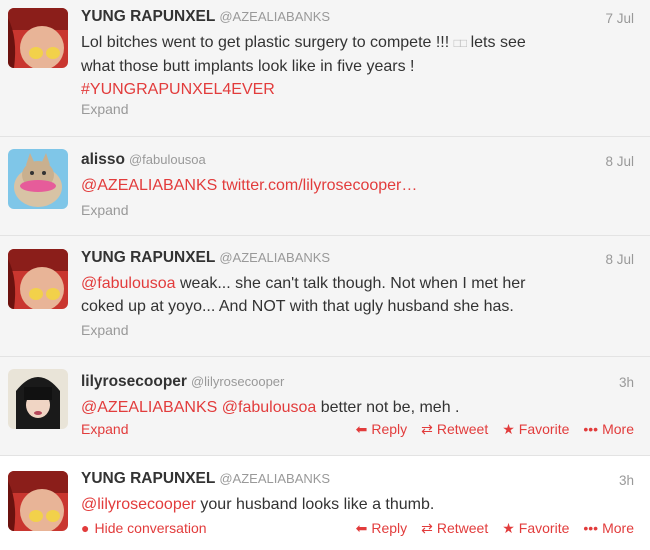  I want to click on display-name: lilyrosecooper, so click(134, 381).